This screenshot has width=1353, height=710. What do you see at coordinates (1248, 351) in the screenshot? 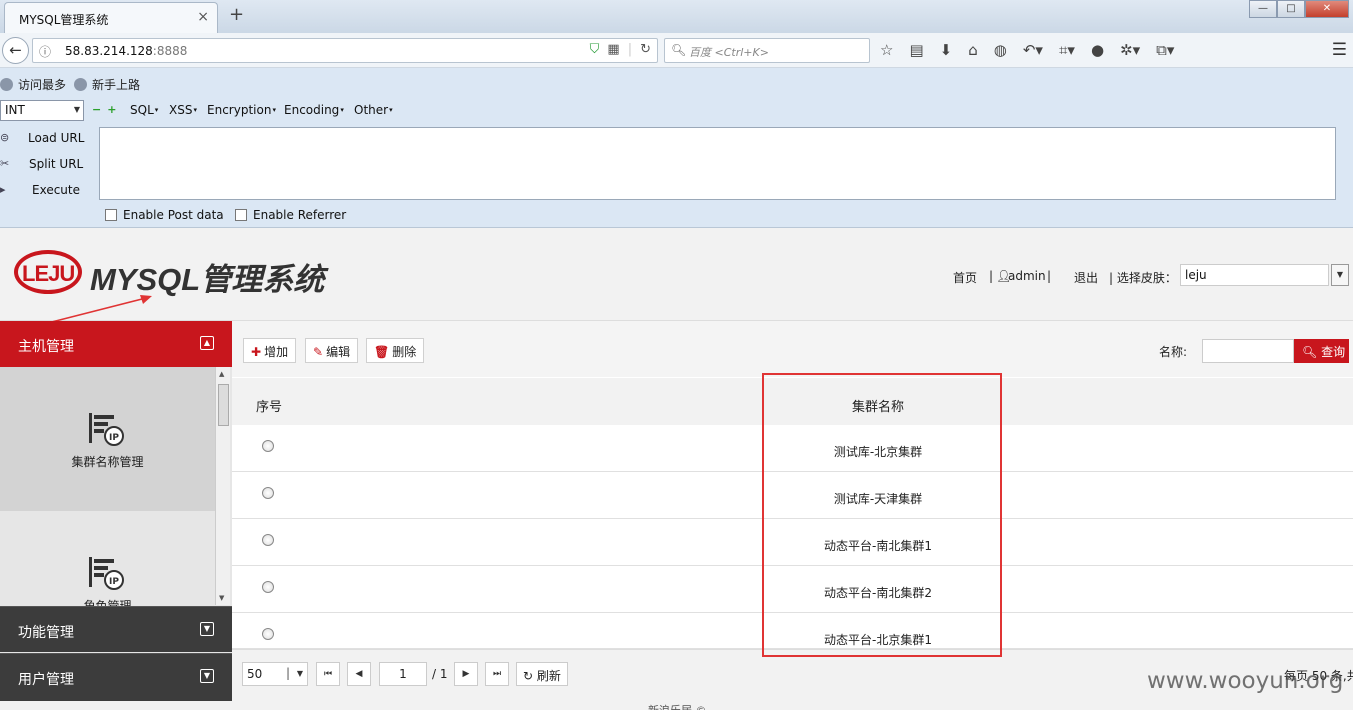
I see `name-search-input` at bounding box center [1248, 351].